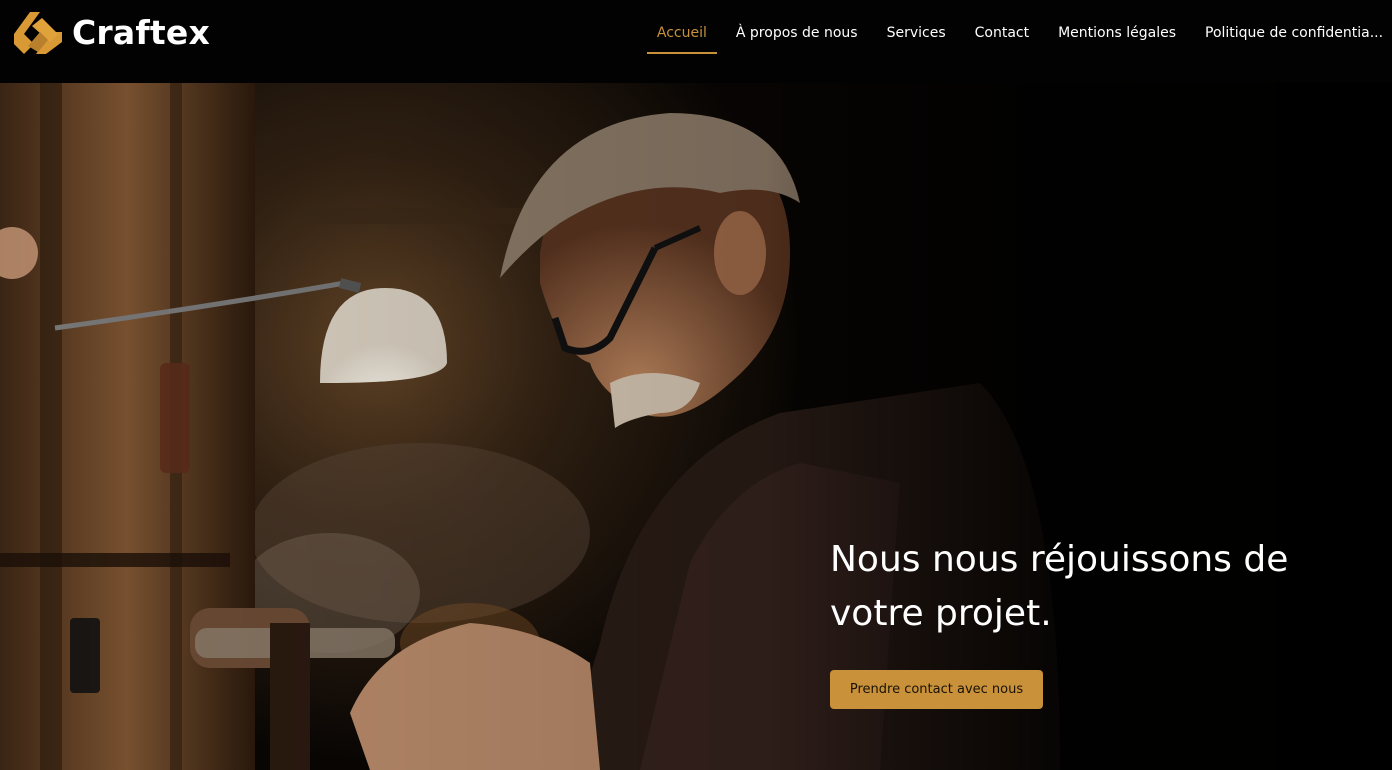 The image size is (1392, 770). Describe the element at coordinates (936, 689) in the screenshot. I see `contact-cta-button: Prendre contact avec nous` at that location.